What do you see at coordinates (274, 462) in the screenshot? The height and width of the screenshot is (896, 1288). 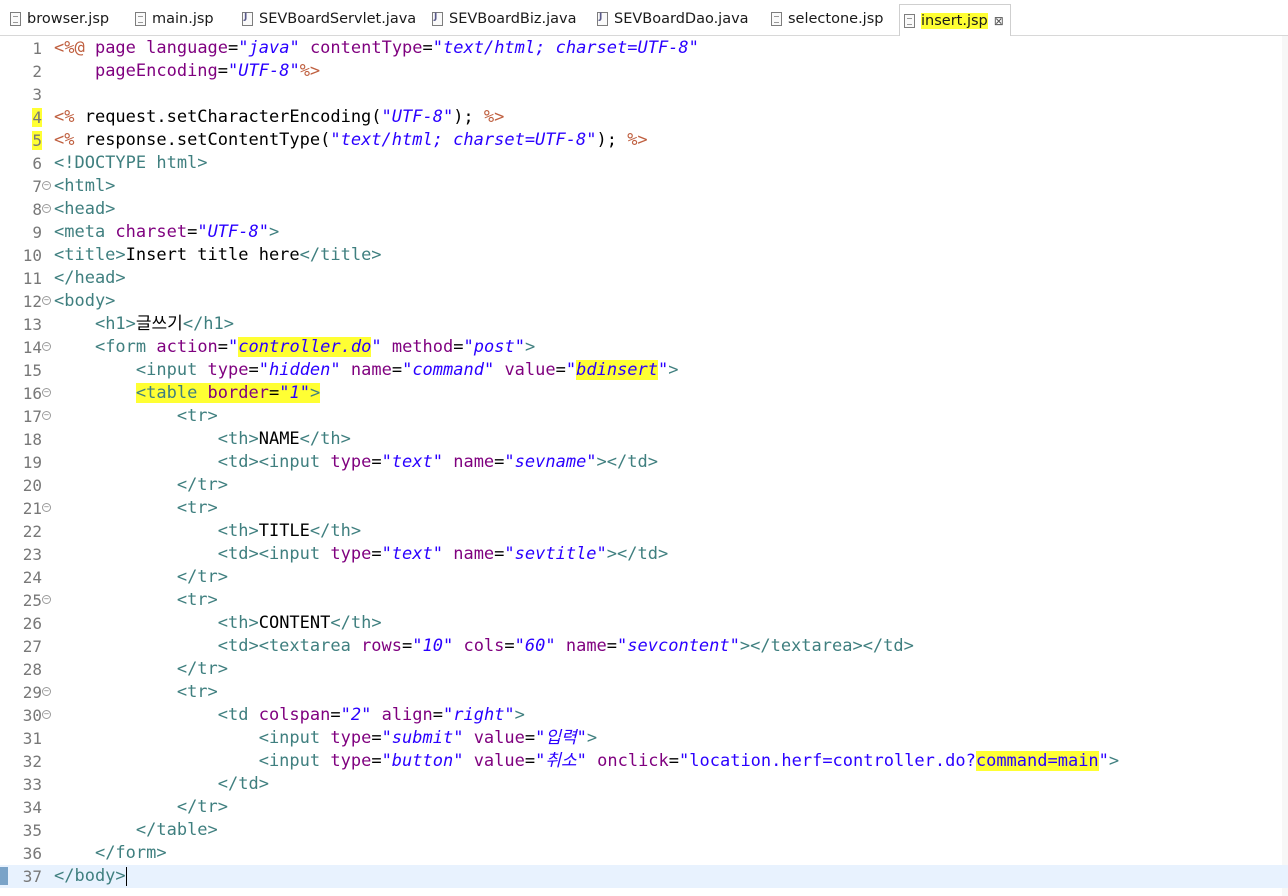 I see `code-token: <td><input` at bounding box center [274, 462].